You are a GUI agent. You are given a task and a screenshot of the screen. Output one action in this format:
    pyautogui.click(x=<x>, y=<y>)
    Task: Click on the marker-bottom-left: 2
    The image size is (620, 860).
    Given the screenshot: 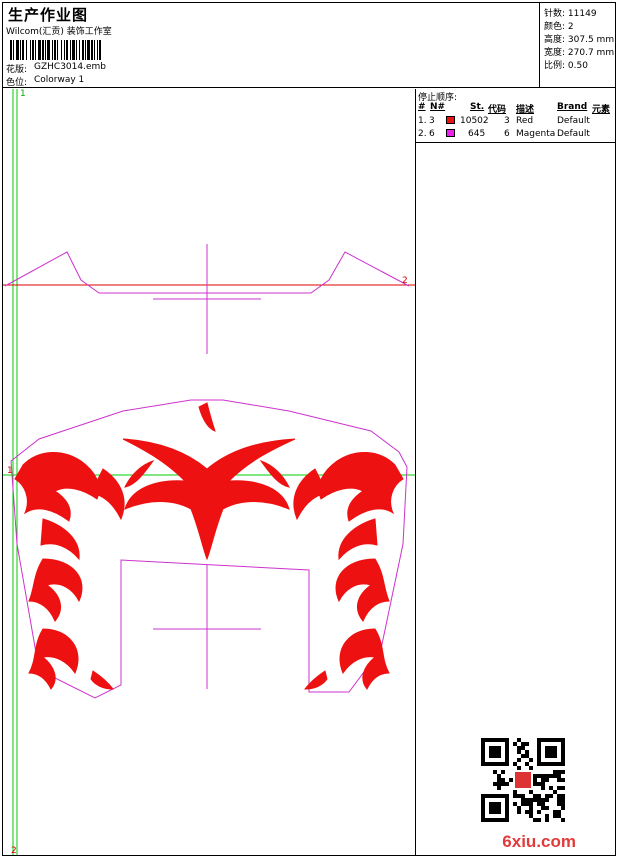 What is the action you would take?
    pyautogui.click(x=14, y=851)
    